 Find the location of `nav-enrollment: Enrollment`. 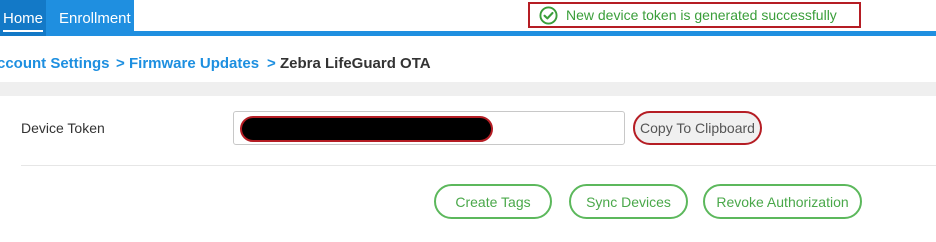

nav-enrollment: Enrollment is located at coordinates (95, 18).